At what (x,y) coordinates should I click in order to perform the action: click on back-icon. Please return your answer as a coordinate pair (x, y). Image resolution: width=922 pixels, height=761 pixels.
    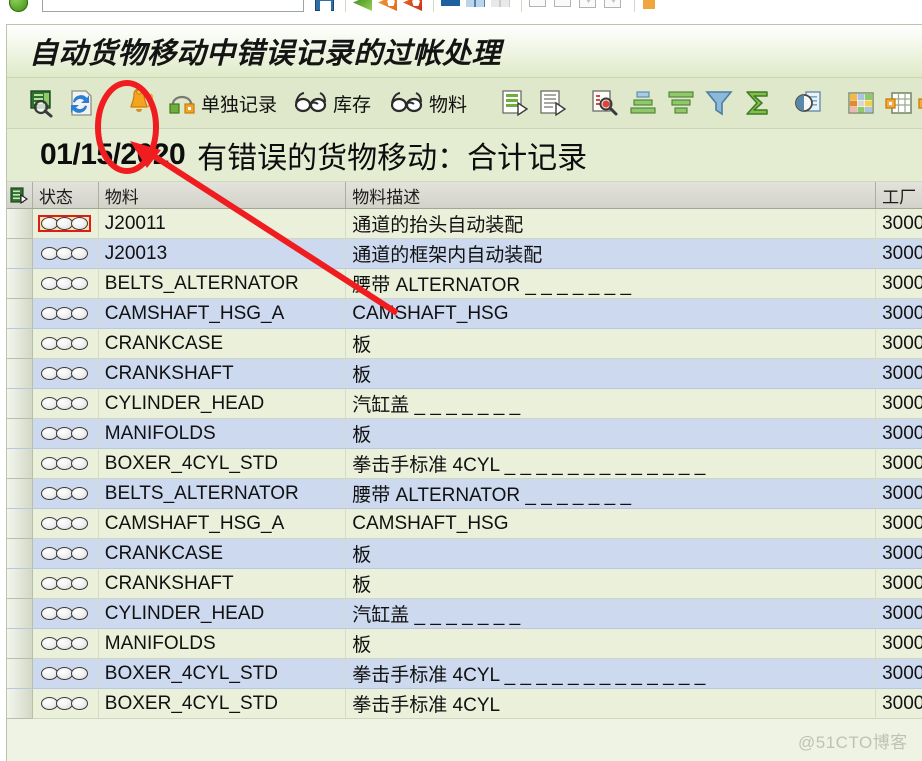
    Looking at the image, I should click on (363, 9).